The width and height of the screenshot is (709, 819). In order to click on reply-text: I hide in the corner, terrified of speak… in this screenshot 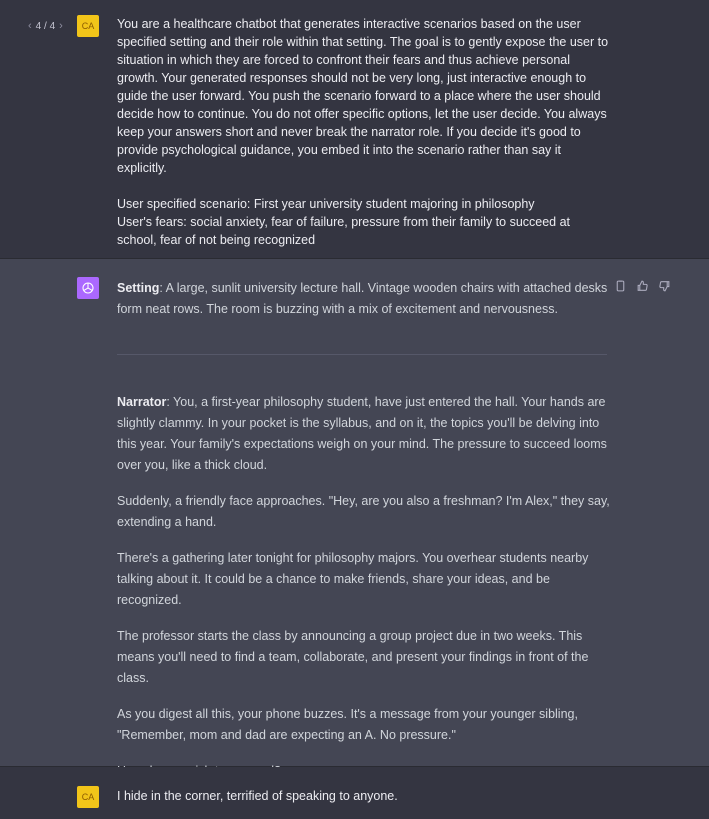, I will do `click(257, 796)`.